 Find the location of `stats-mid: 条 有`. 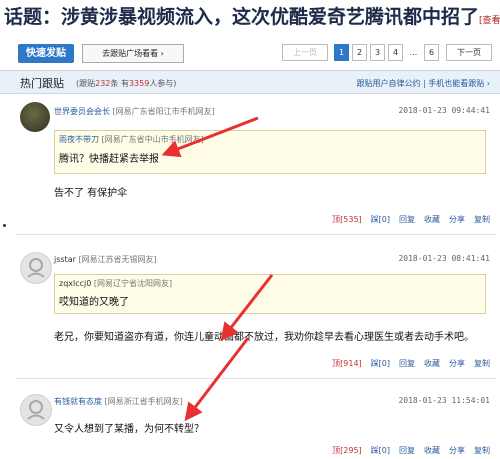

stats-mid: 条 有 is located at coordinates (119, 83).